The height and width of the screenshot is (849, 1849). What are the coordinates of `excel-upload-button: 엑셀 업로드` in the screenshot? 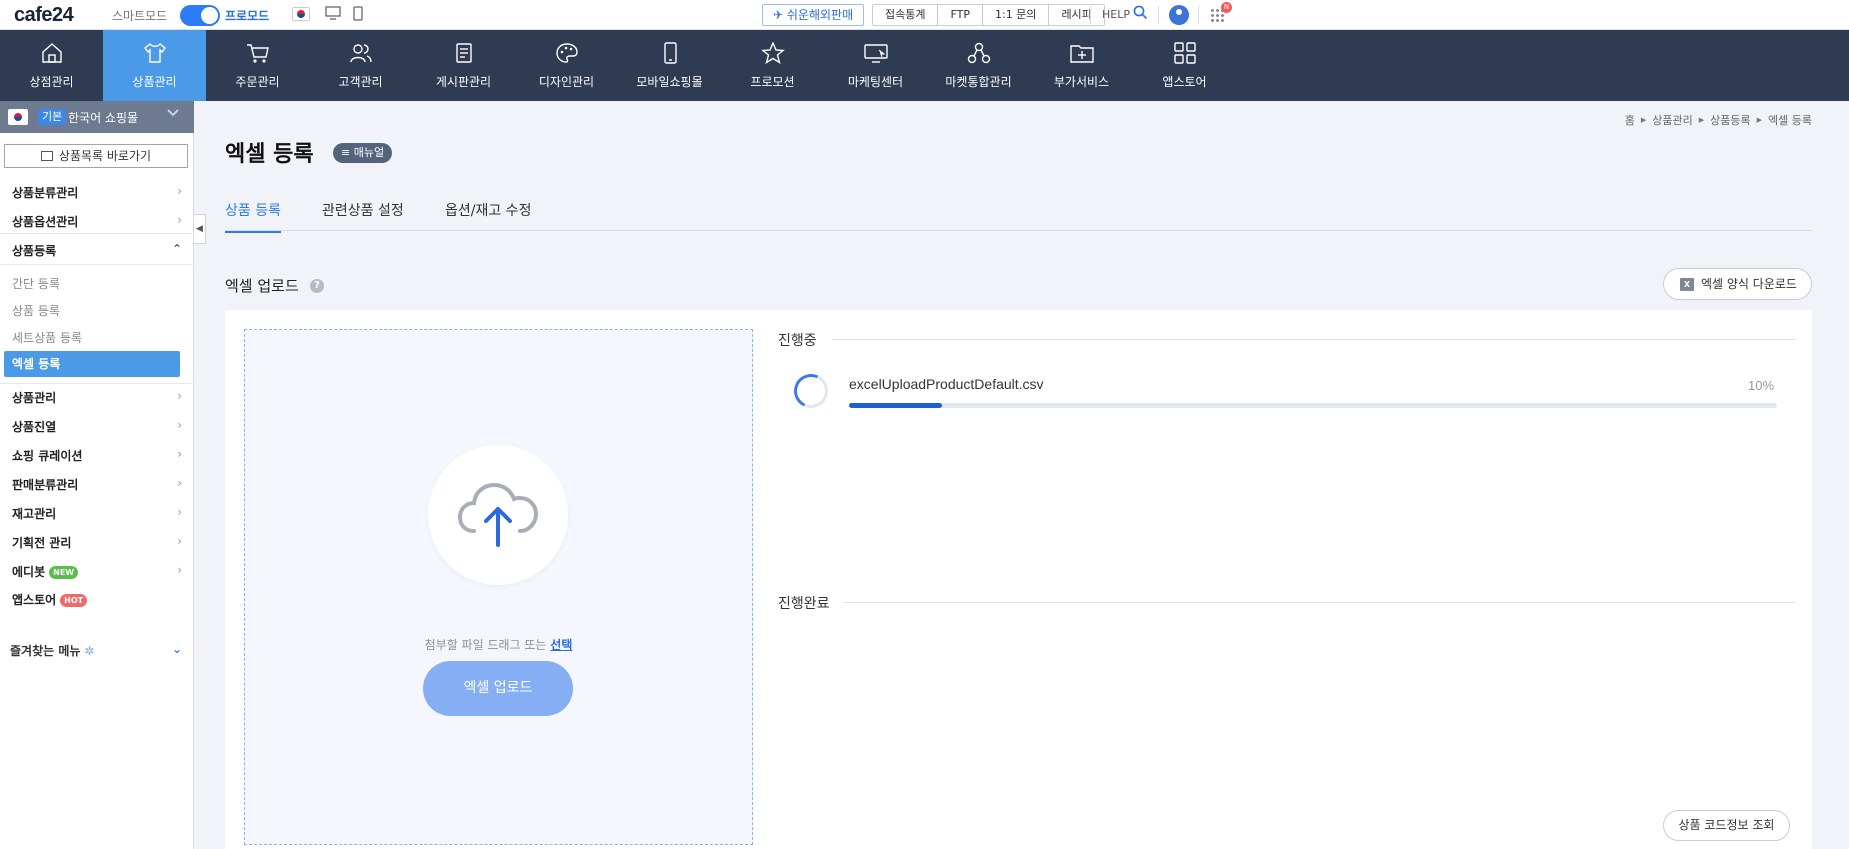 It's located at (498, 688).